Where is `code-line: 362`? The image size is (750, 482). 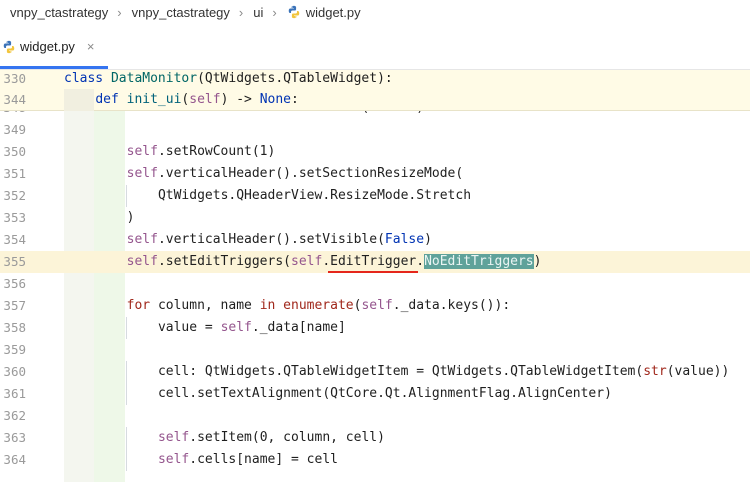
code-line: 362 is located at coordinates (375, 416).